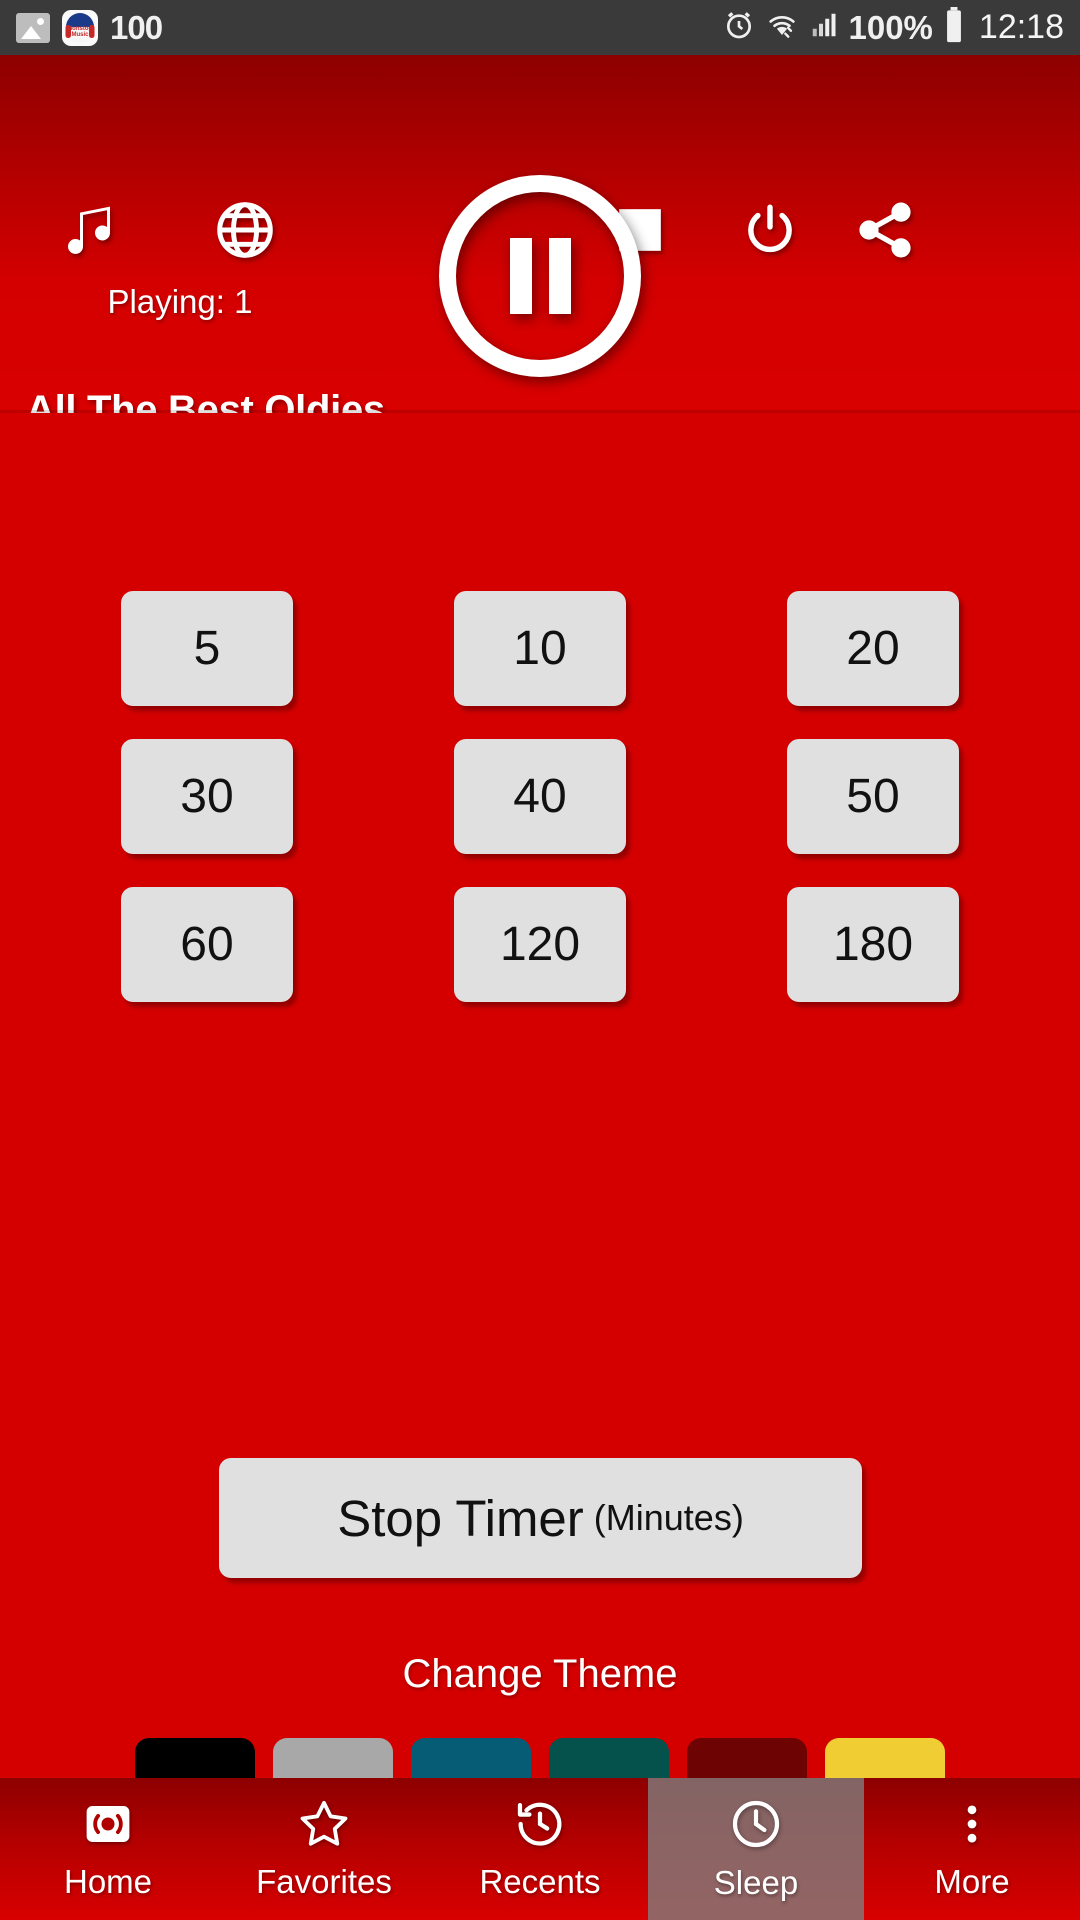  I want to click on nav-item-sleep: Sleep, so click(756, 1849).